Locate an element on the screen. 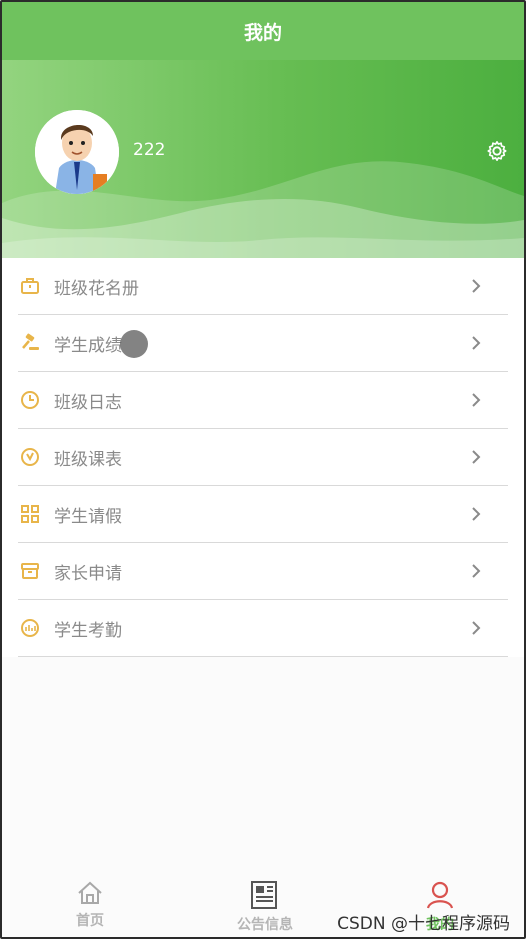 This screenshot has width=526, height=939. home-icon is located at coordinates (90, 892).